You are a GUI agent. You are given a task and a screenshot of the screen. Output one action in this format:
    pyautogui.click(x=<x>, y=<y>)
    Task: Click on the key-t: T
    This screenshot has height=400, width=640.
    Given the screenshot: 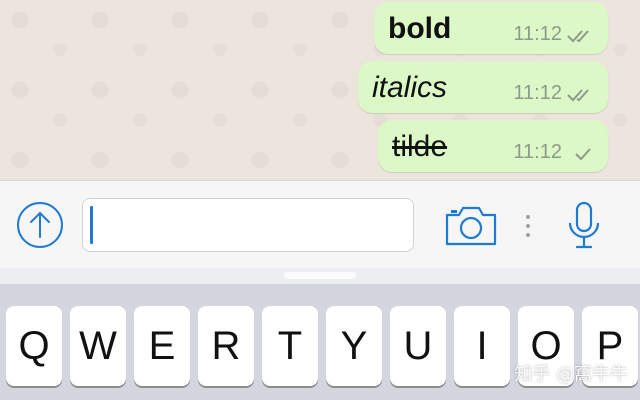 What is the action you would take?
    pyautogui.click(x=290, y=346)
    